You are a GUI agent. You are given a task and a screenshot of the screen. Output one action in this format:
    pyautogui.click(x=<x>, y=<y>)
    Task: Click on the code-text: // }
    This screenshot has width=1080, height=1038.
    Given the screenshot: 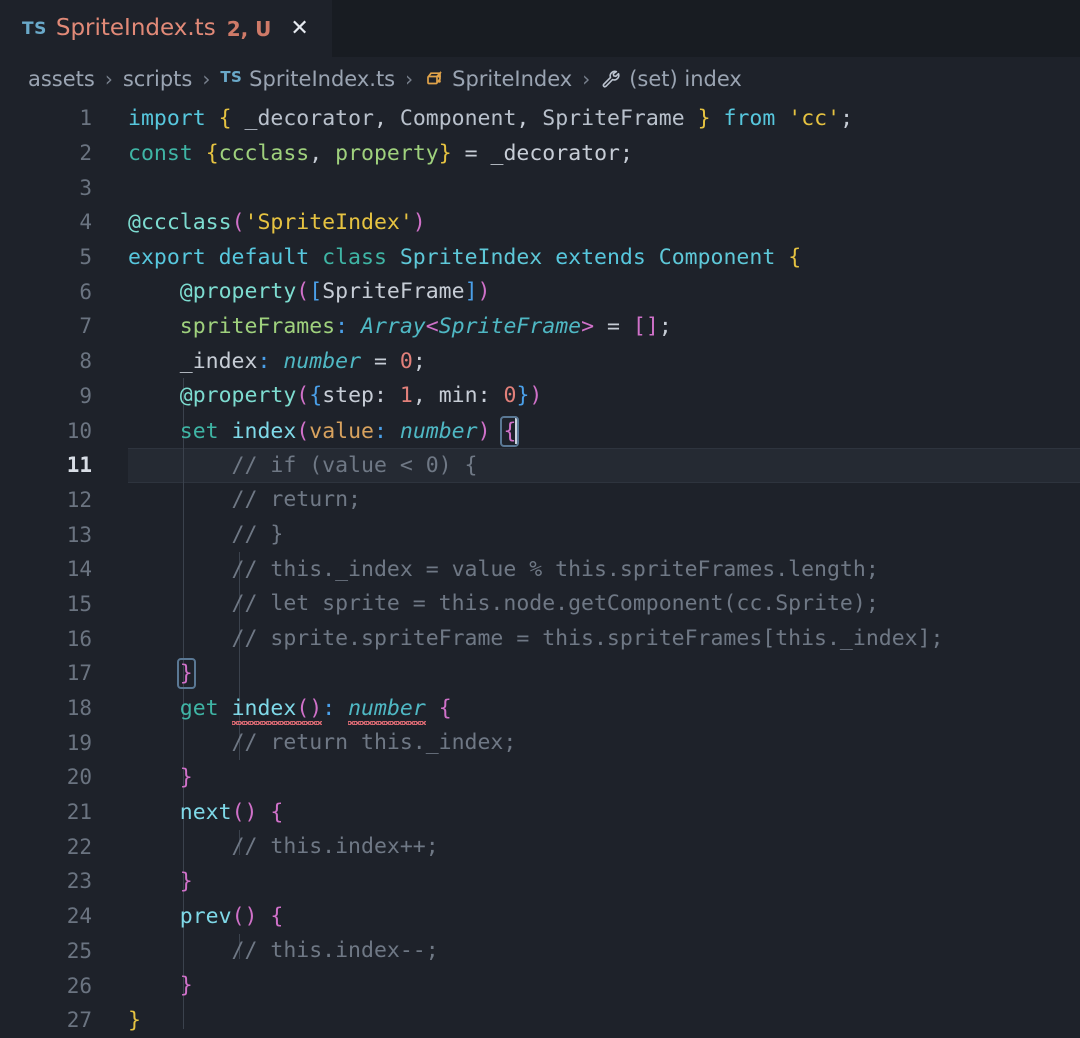 What is the action you would take?
    pyautogui.click(x=206, y=535)
    